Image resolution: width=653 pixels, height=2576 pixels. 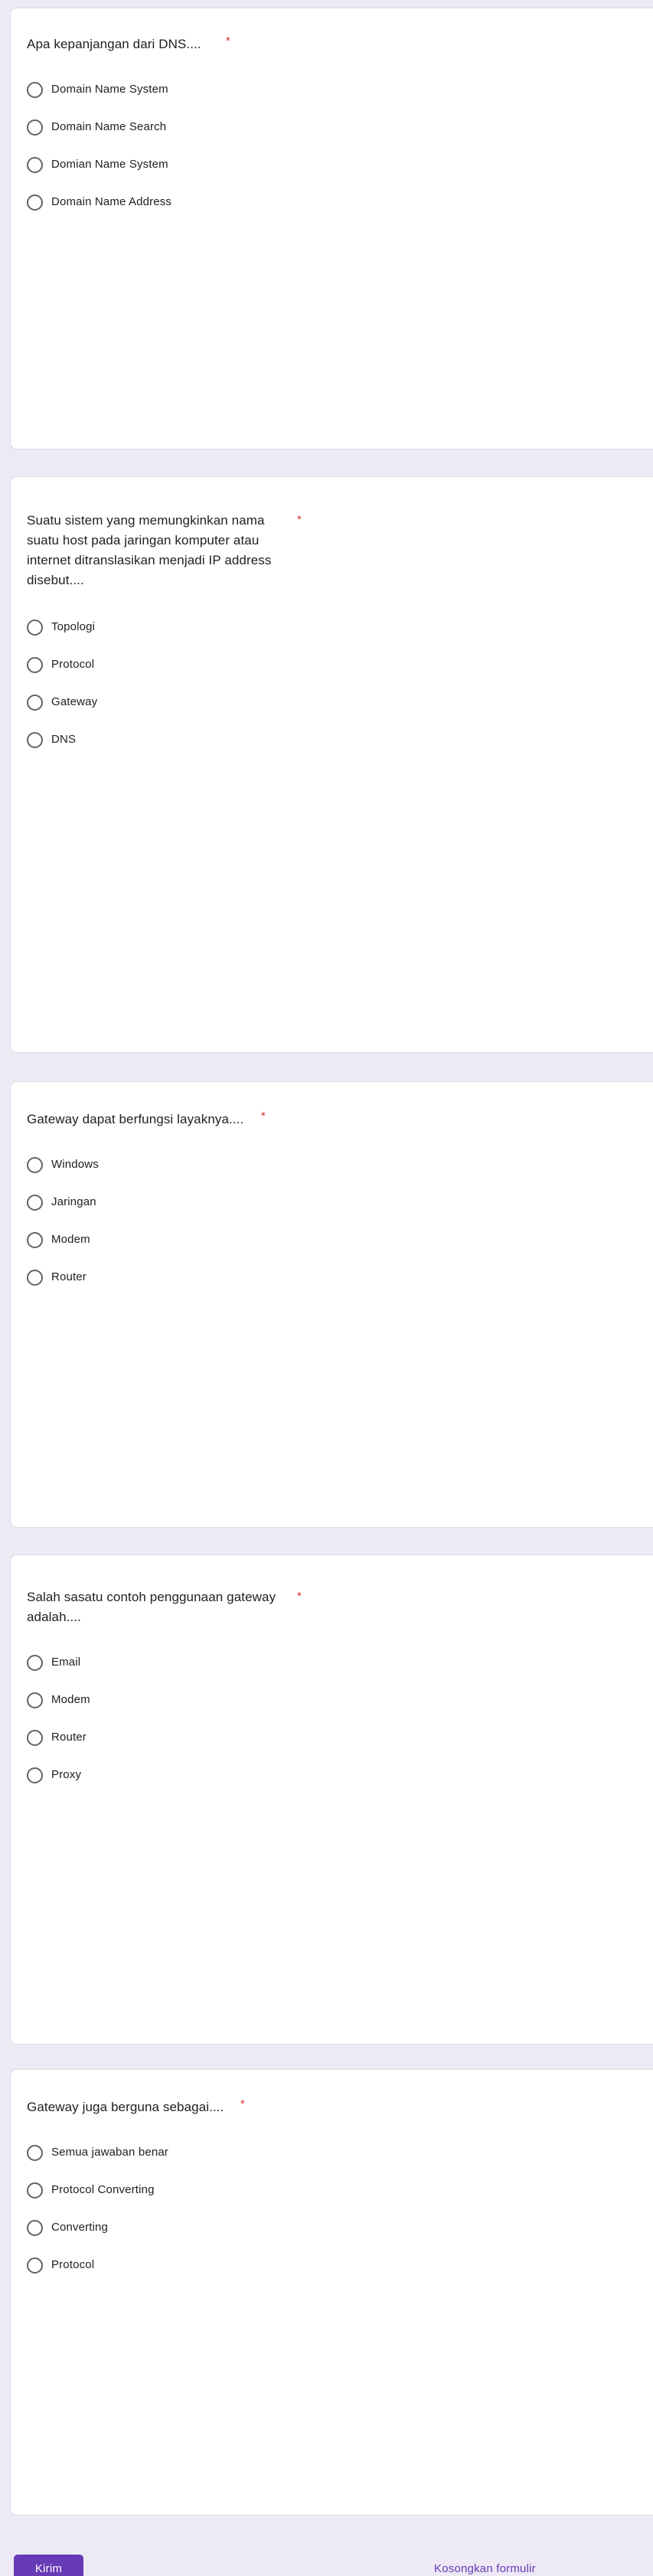 What do you see at coordinates (64, 739) in the screenshot?
I see `option-label: DNS` at bounding box center [64, 739].